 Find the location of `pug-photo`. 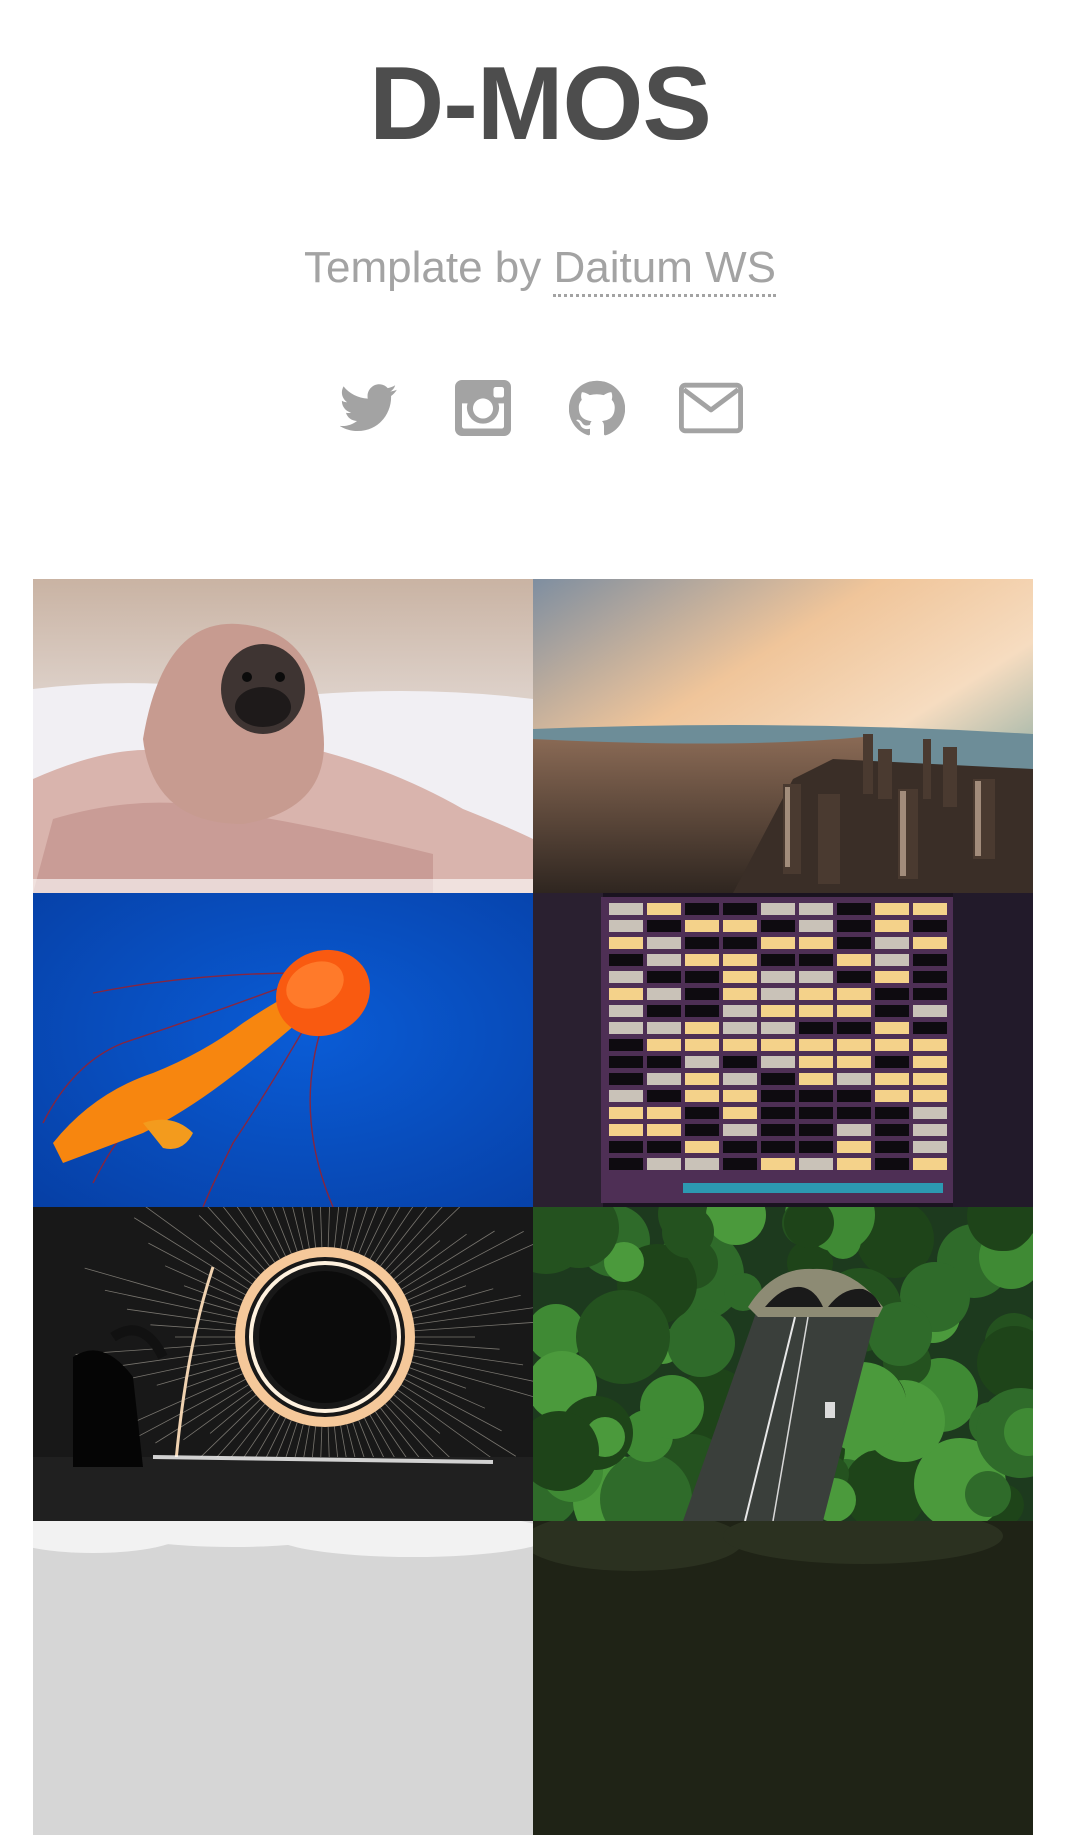

pug-photo is located at coordinates (283, 736).